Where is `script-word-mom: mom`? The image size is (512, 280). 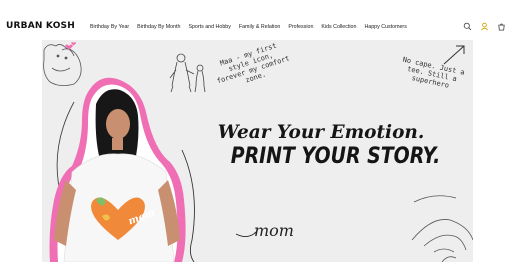
script-word-mom: mom is located at coordinates (274, 230).